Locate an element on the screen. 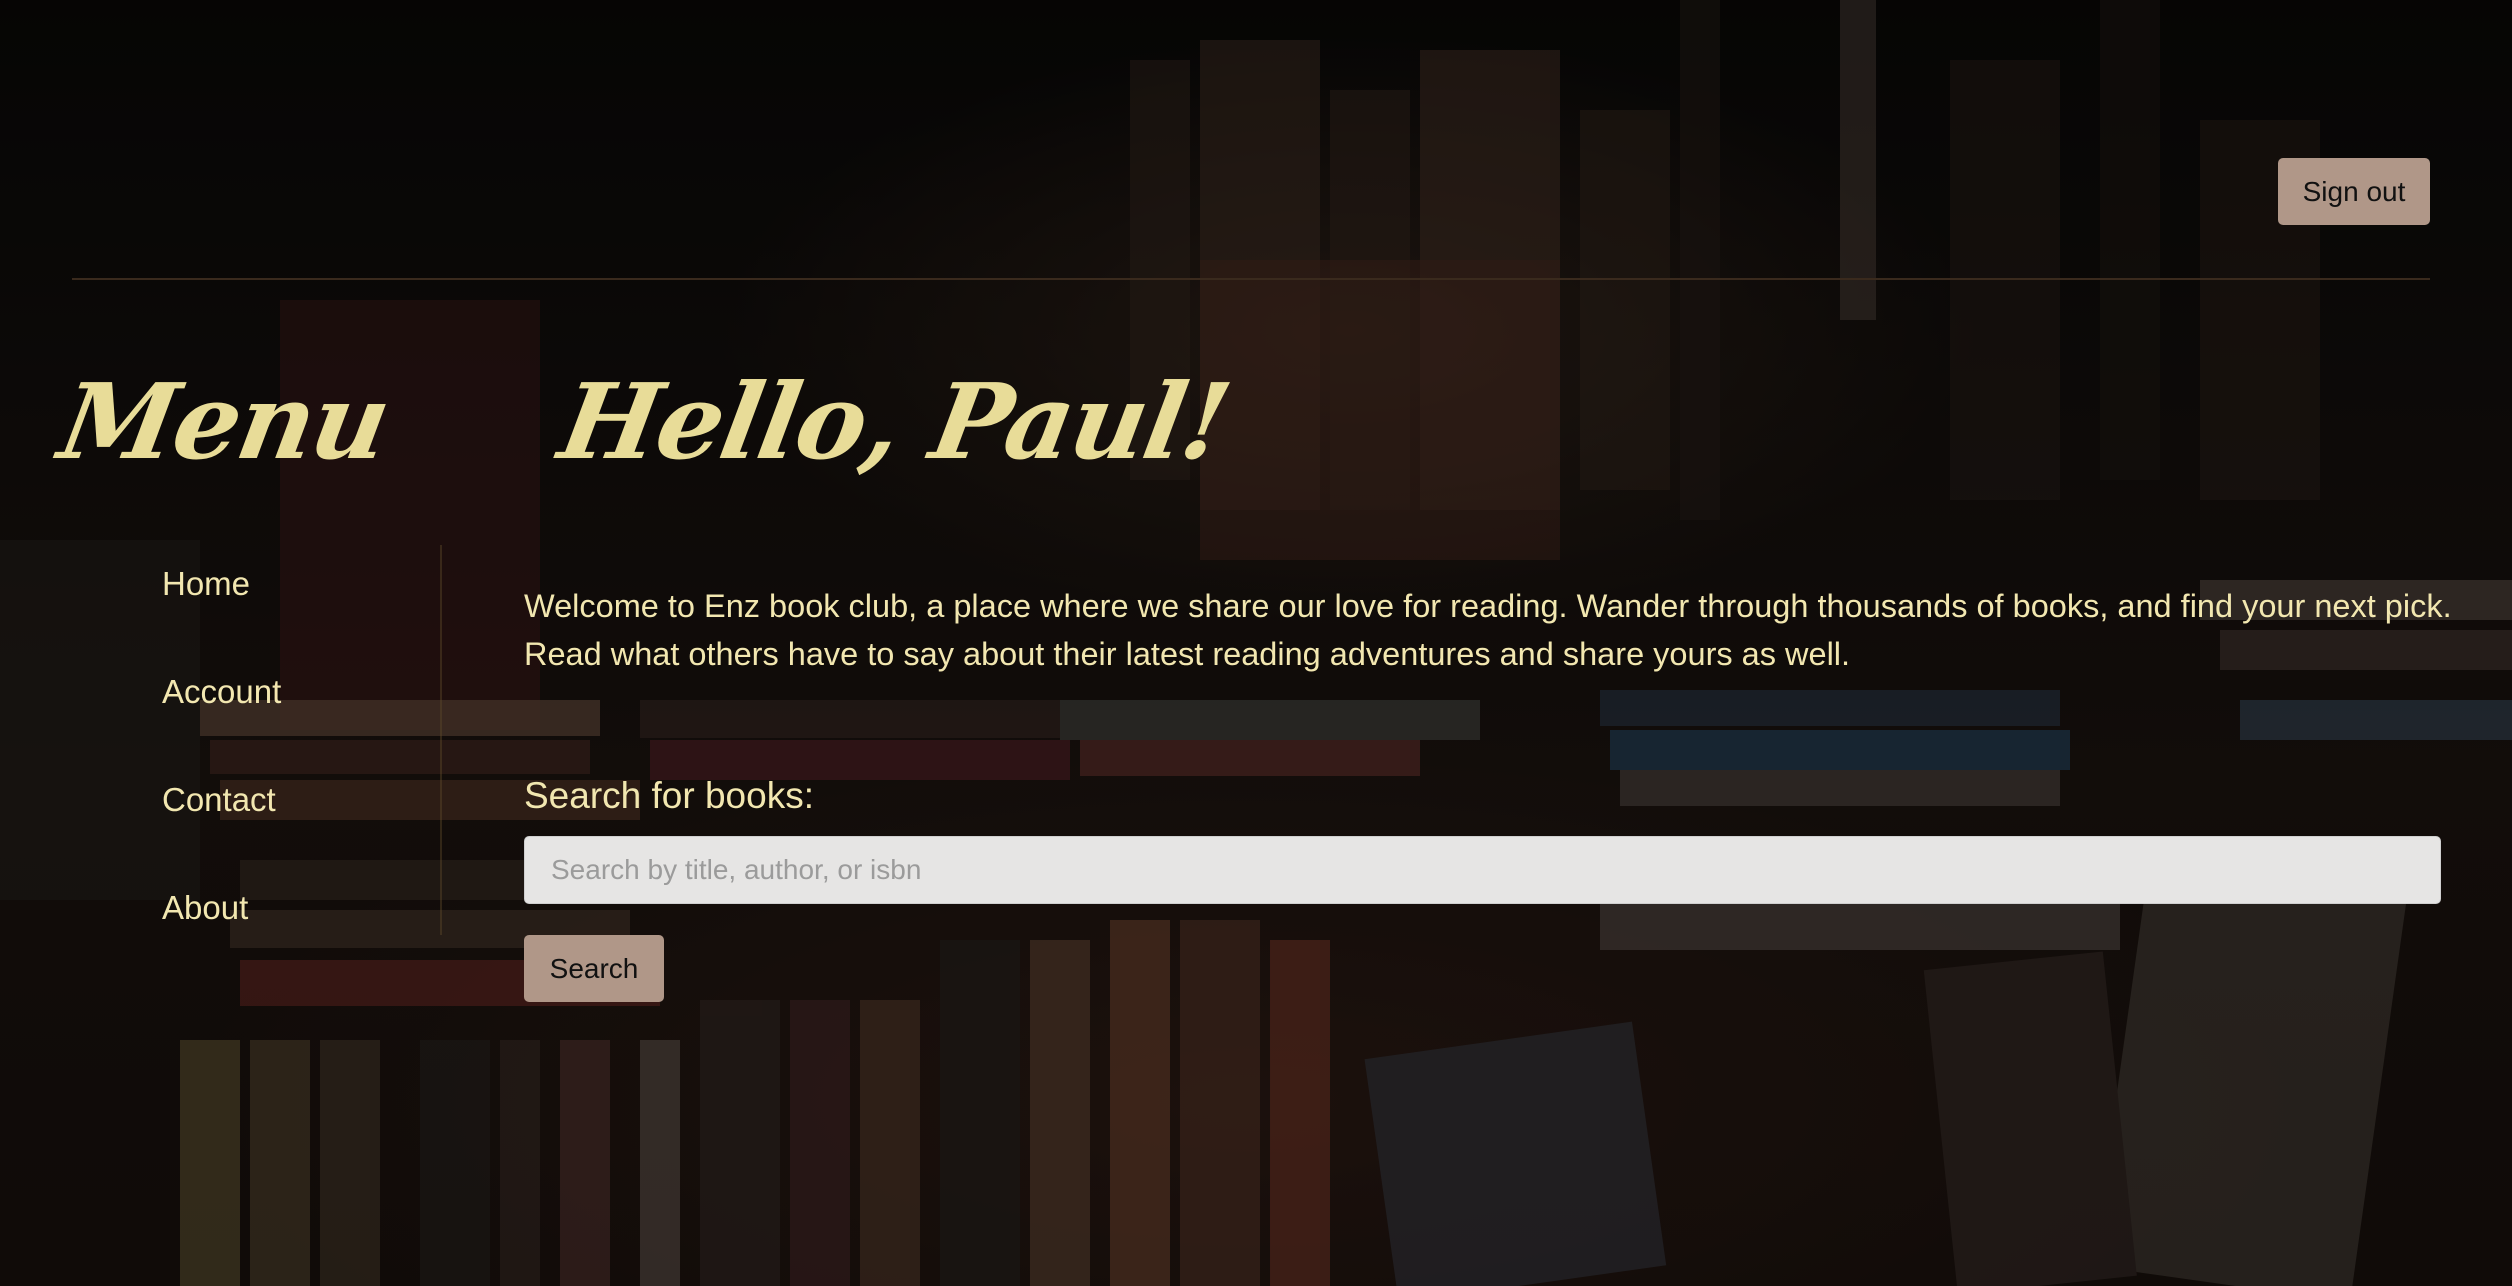  nav-link-account: Account is located at coordinates (221, 691).